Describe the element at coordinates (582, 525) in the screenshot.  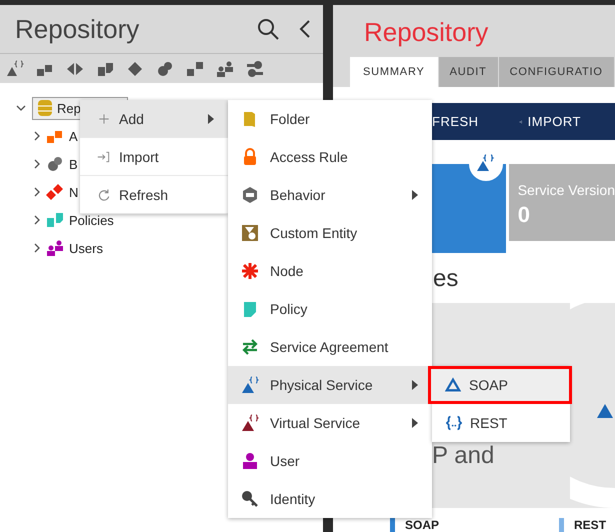
I see `legend-item: REST` at that location.